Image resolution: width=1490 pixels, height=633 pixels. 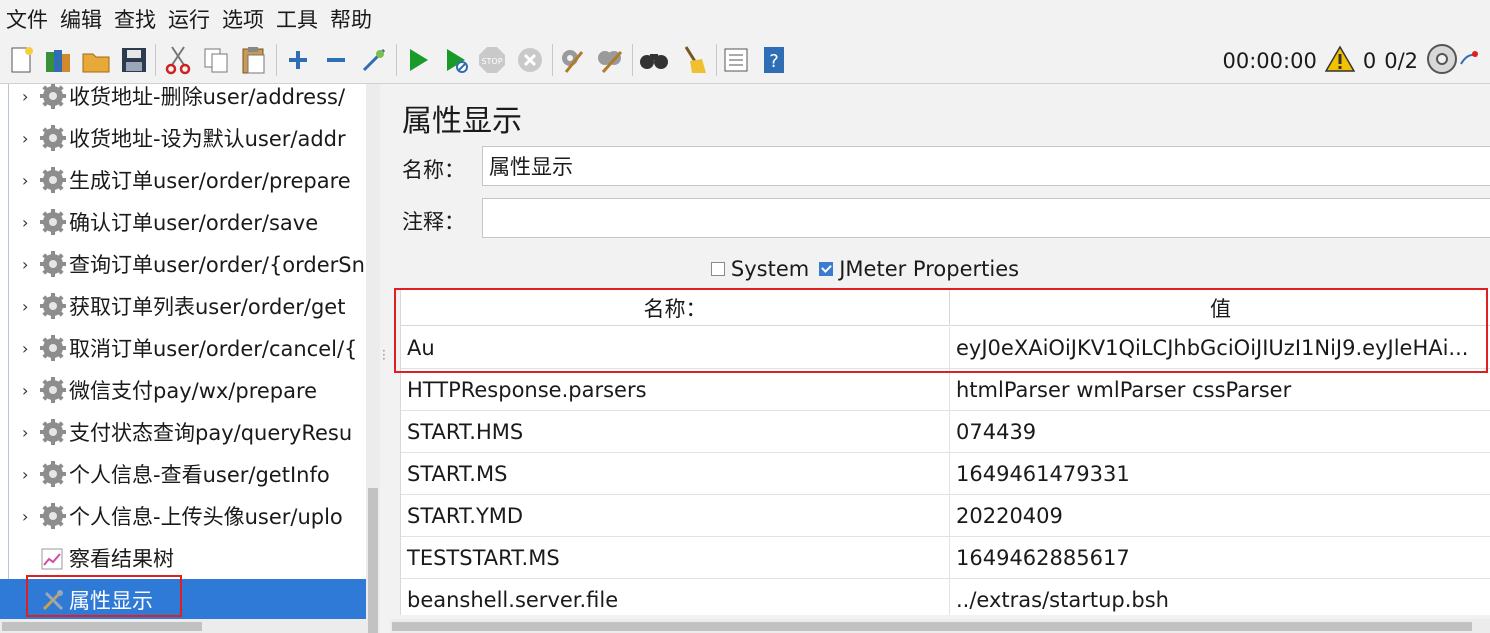 I want to click on run-status: 00:00:00 0 0/2, so click(x=1352, y=61).